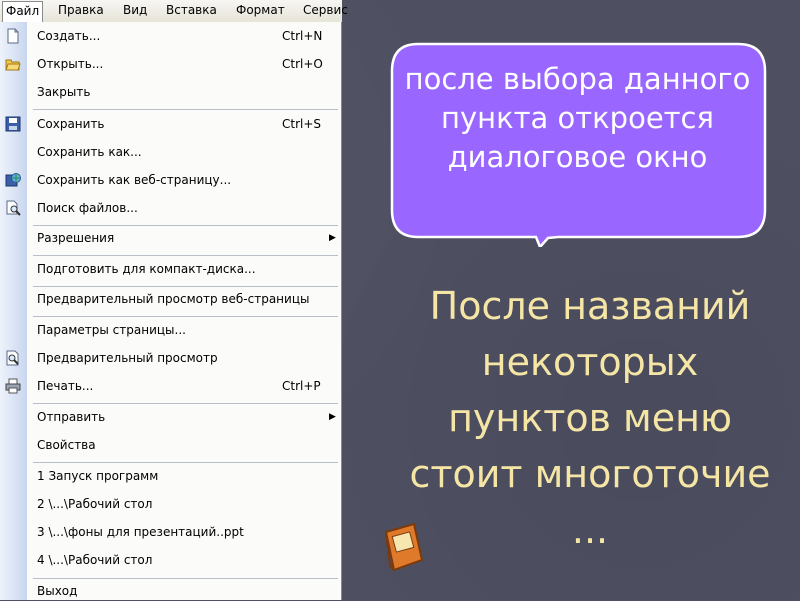 This screenshot has height=601, width=800. I want to click on save-web-icon, so click(13, 180).